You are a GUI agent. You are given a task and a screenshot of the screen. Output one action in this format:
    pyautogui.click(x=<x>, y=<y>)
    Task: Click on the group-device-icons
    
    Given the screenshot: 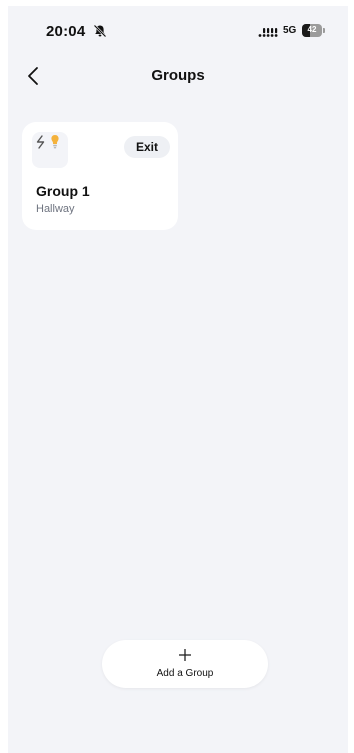 What is the action you would take?
    pyautogui.click(x=50, y=150)
    